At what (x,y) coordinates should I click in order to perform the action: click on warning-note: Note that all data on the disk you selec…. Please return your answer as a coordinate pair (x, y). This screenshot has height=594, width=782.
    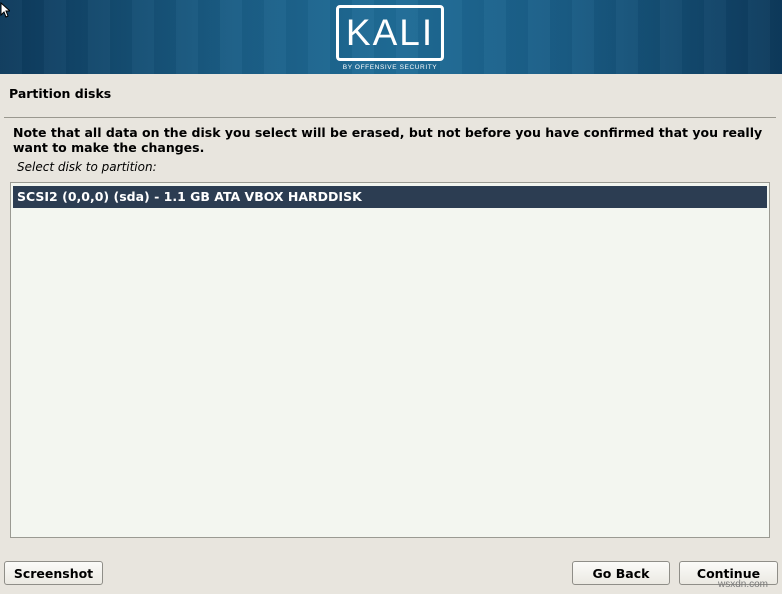
    Looking at the image, I should click on (388, 140).